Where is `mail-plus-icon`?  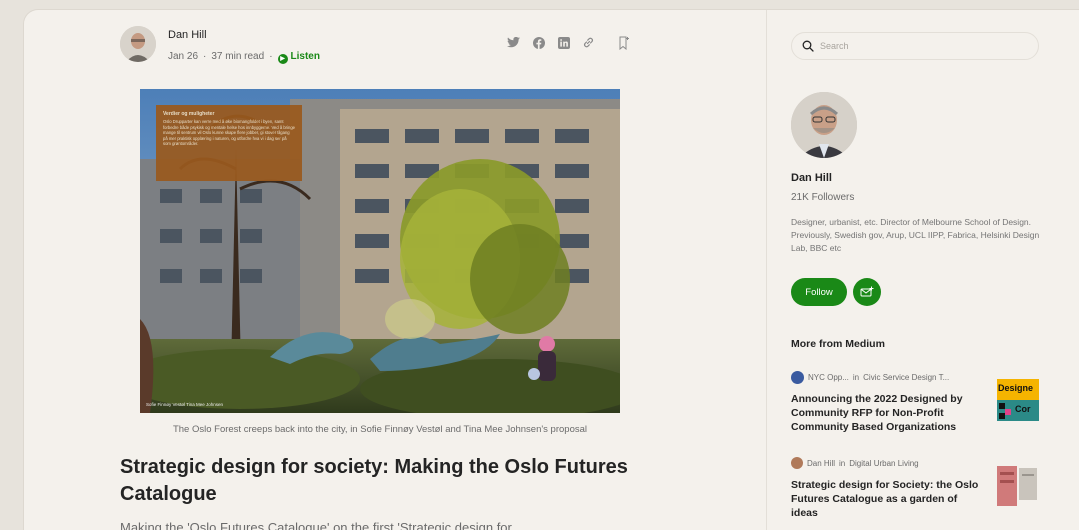
mail-plus-icon is located at coordinates (867, 291).